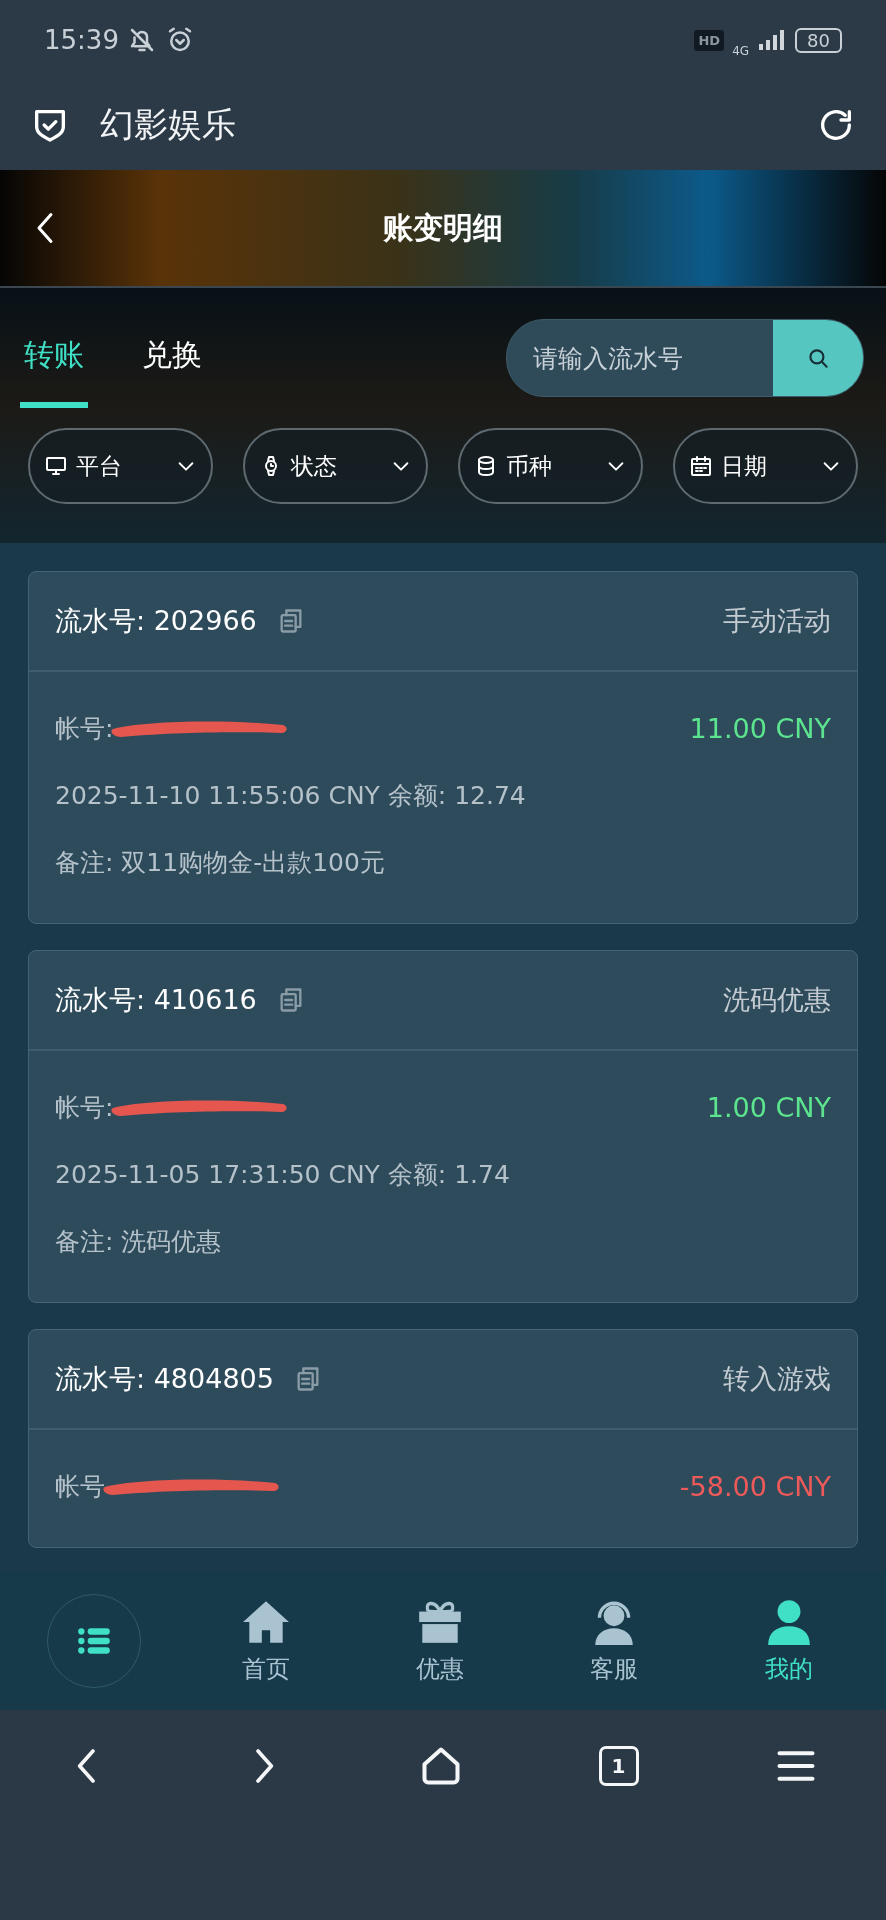  Describe the element at coordinates (614, 1641) in the screenshot. I see `nav-tab: 客服` at that location.